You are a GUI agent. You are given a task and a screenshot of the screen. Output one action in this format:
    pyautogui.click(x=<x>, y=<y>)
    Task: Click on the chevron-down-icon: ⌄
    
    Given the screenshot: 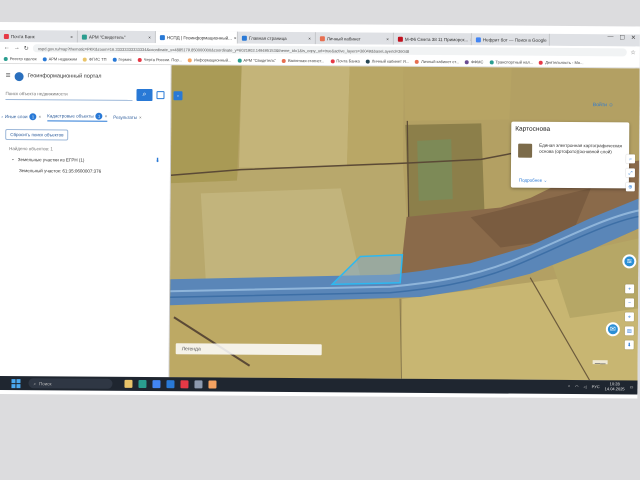 What is the action you would take?
    pyautogui.click(x=545, y=180)
    